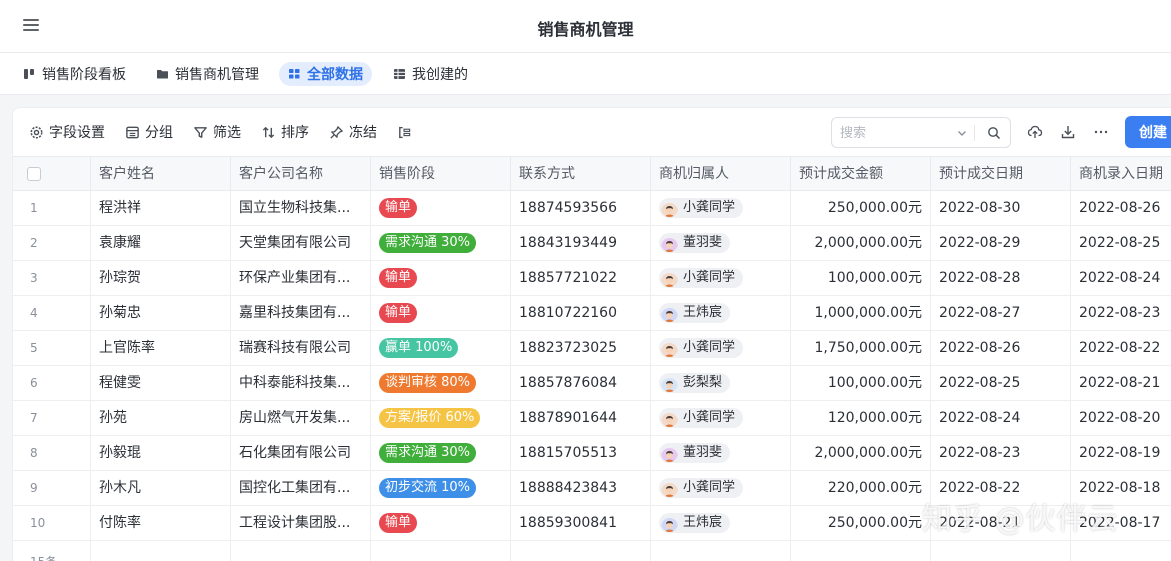 This screenshot has height=561, width=1171. I want to click on contact-cell: 18859300841, so click(581, 523).